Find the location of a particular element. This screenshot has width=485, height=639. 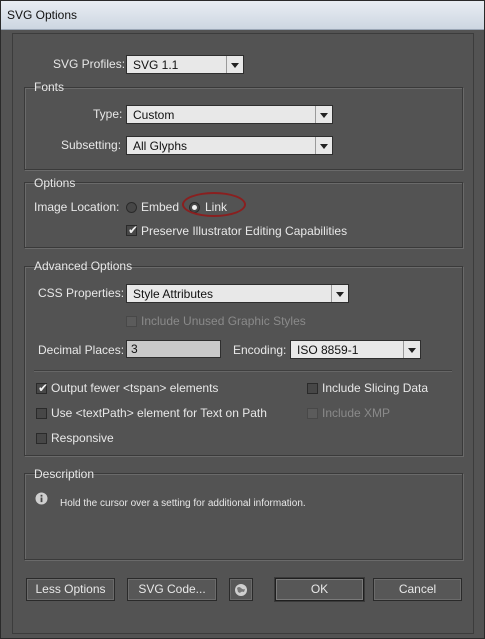

decimal-places-input: 3 is located at coordinates (173, 349).